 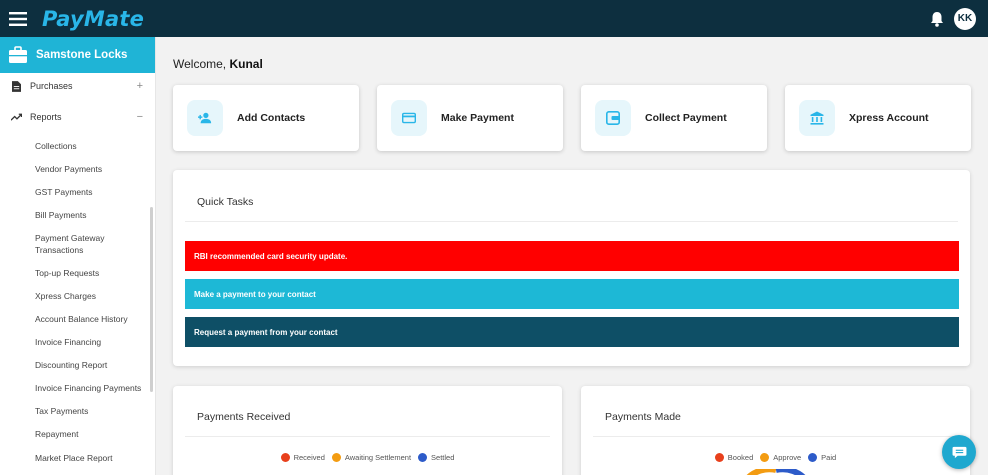 What do you see at coordinates (775, 430) in the screenshot?
I see `payments-made-panel: Payments Made Booked Approve Paid` at bounding box center [775, 430].